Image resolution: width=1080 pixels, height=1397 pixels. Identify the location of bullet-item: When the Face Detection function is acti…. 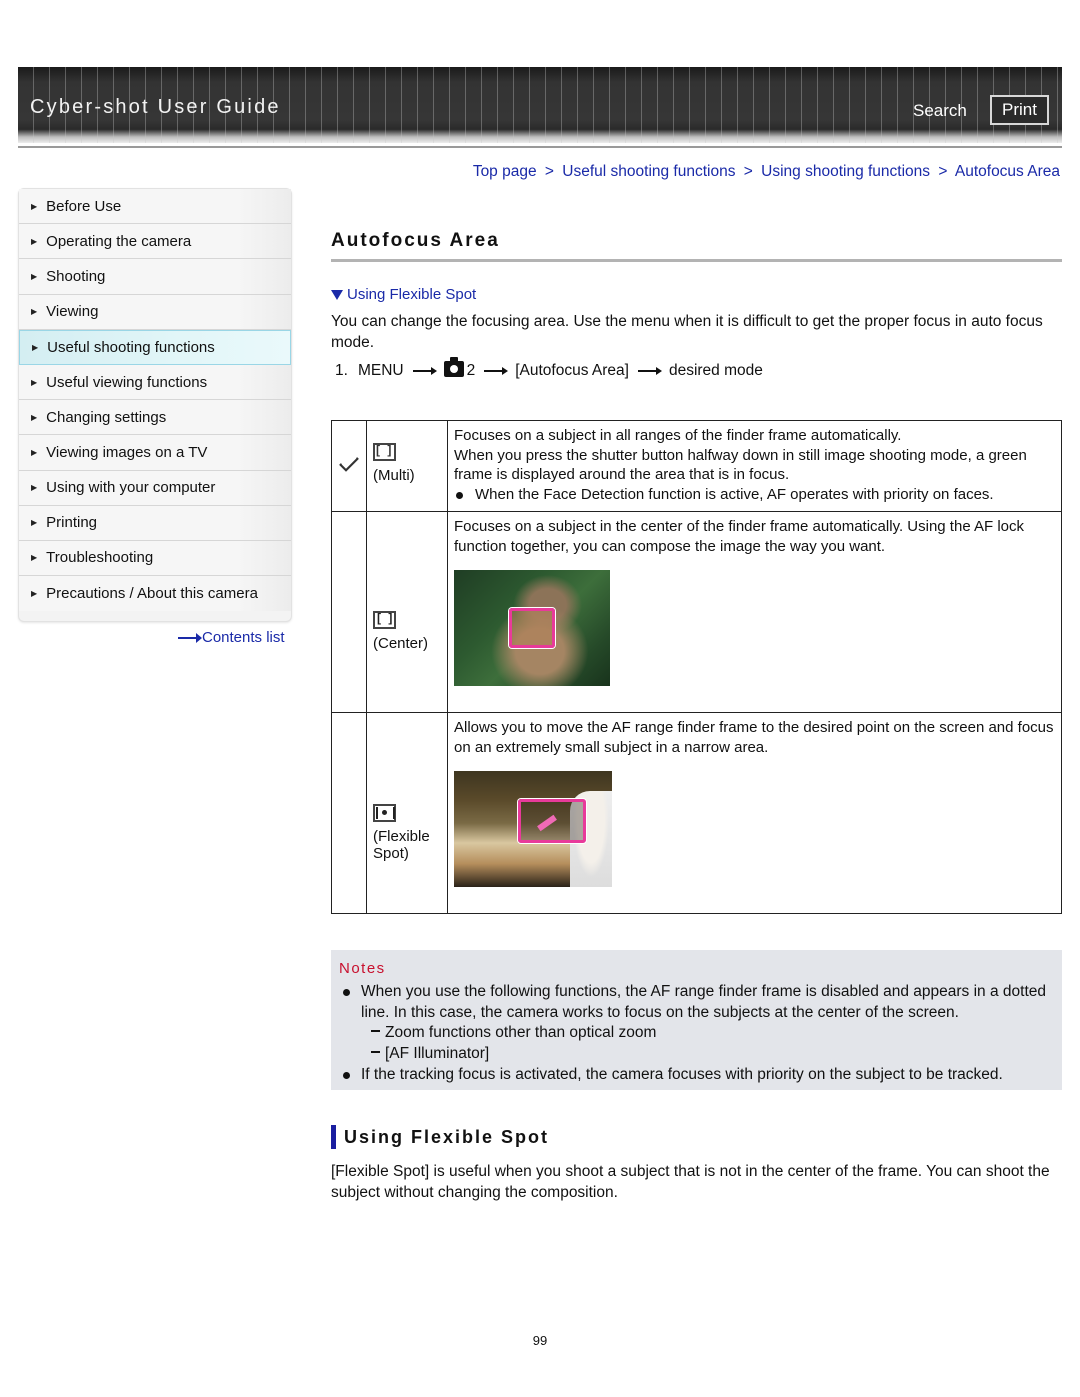
(754, 495).